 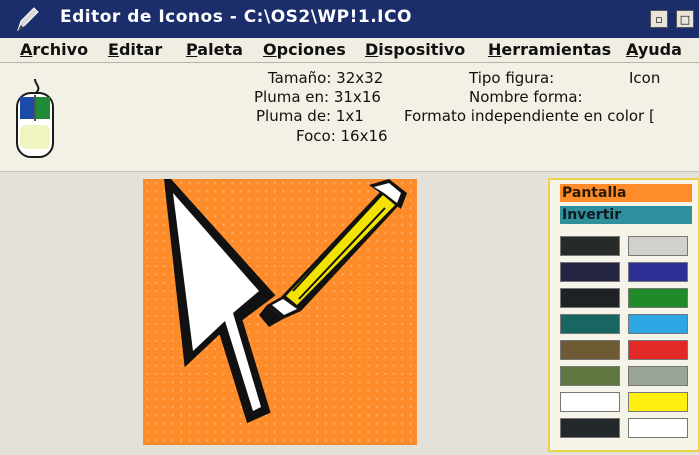 I want to click on menu-paleta: Paleta, so click(x=214, y=49).